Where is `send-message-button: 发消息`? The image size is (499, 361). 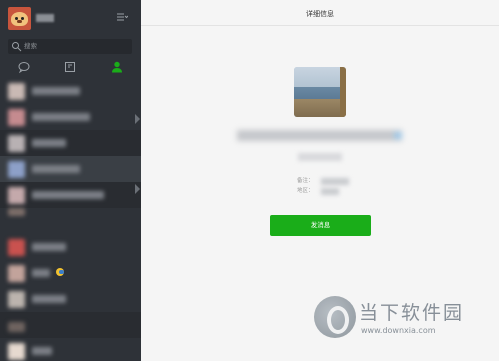
send-message-button: 发消息 is located at coordinates (320, 225).